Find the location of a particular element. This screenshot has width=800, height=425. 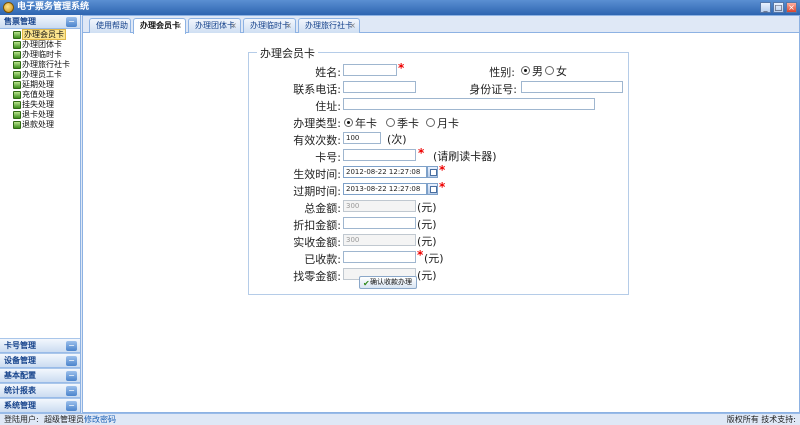

tab-temp-card: 办理临时卡 × is located at coordinates (269, 25).